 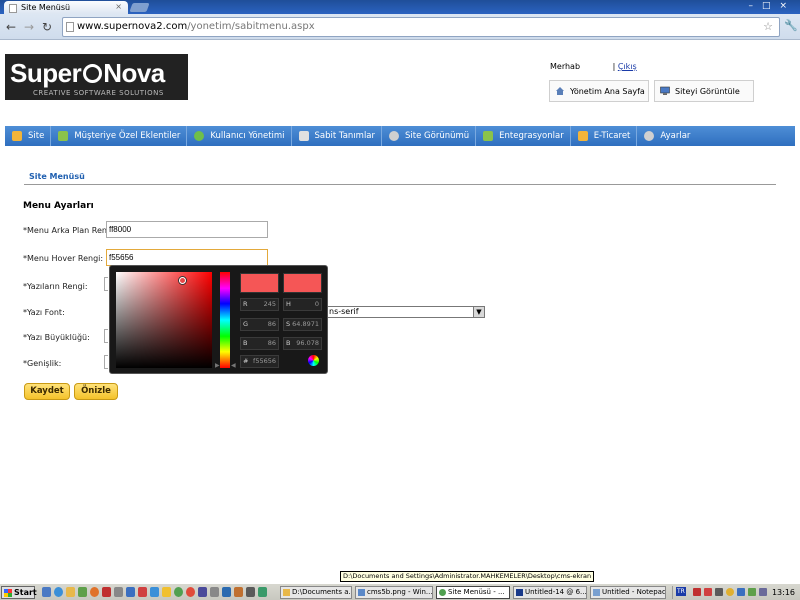 I want to click on task-notepad: Untitled - Notepad, so click(x=628, y=592).